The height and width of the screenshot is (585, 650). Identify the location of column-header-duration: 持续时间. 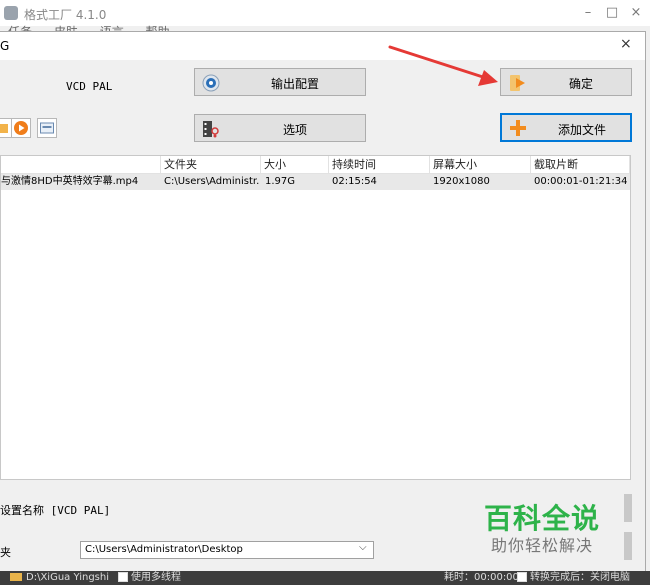
(379, 164).